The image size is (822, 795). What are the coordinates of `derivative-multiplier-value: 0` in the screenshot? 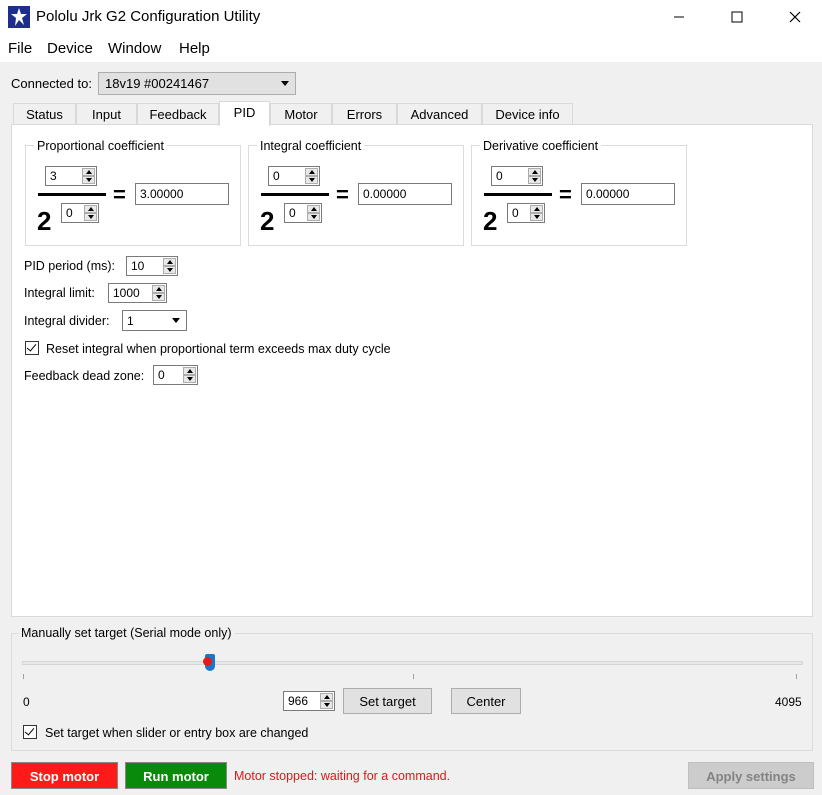 It's located at (499, 176).